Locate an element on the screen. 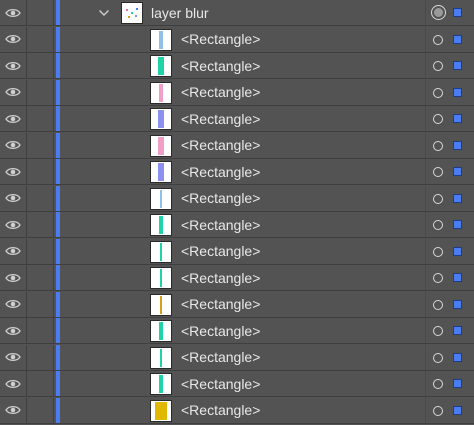 Image resolution: width=474 pixels, height=425 pixels. thumbnail-stripe is located at coordinates (161, 410).